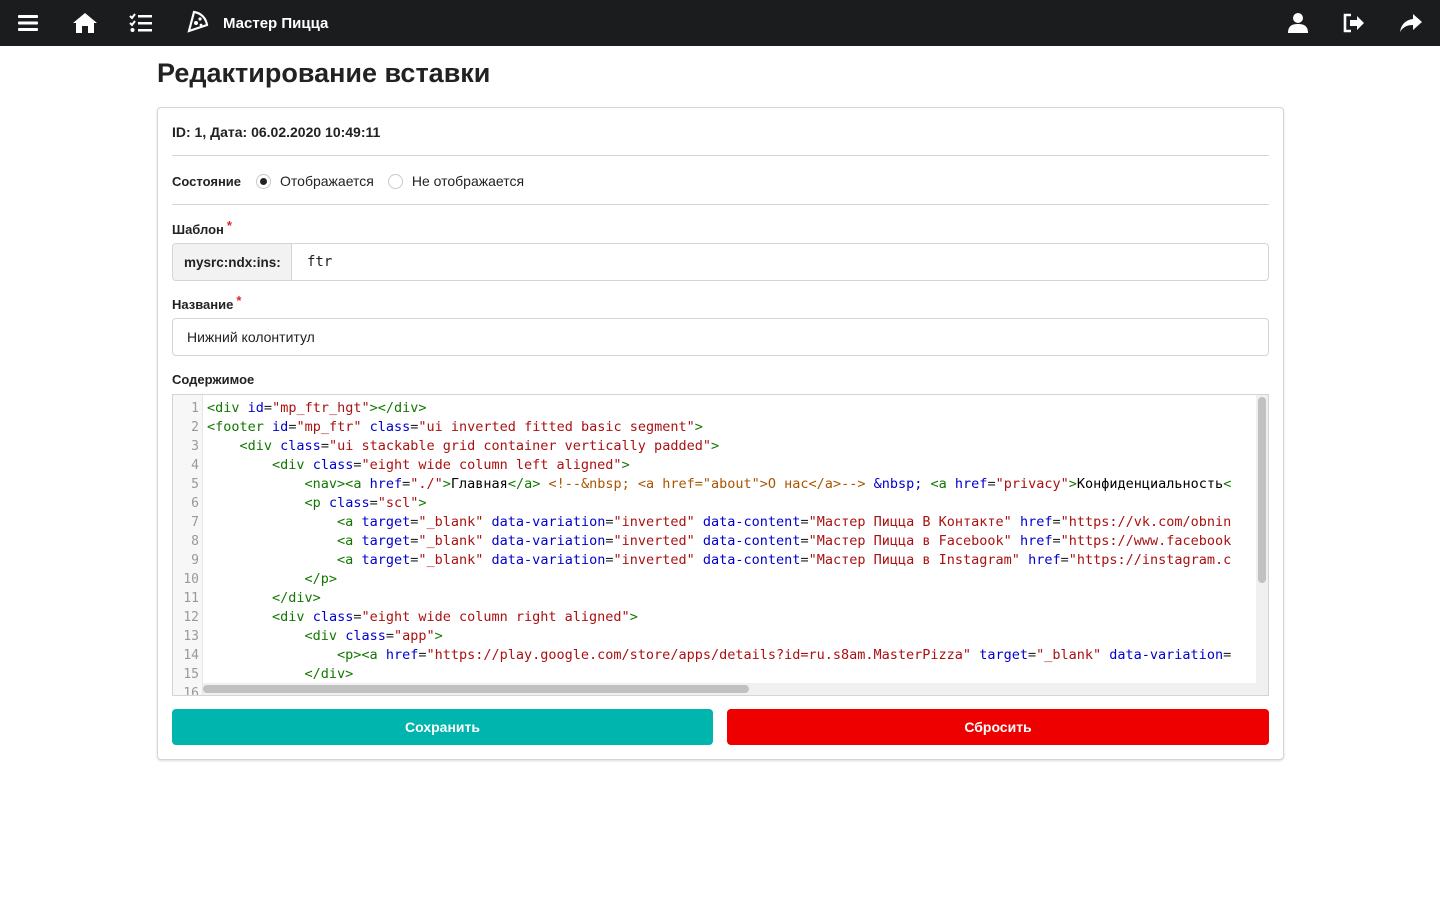 The height and width of the screenshot is (900, 1440). Describe the element at coordinates (476, 689) in the screenshot. I see `horizontal-scroll-thumb` at that location.